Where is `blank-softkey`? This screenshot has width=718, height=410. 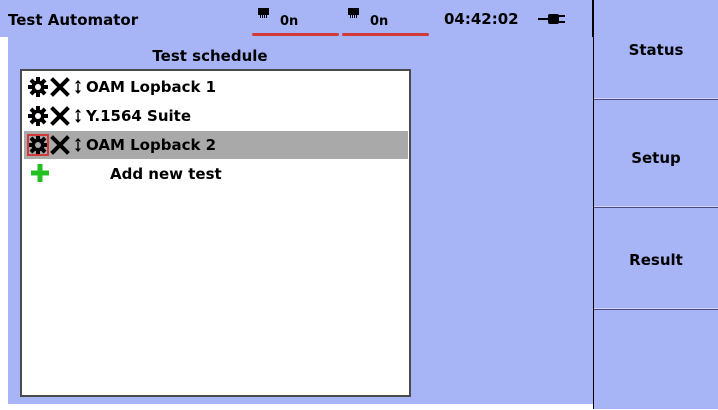
blank-softkey is located at coordinates (656, 360).